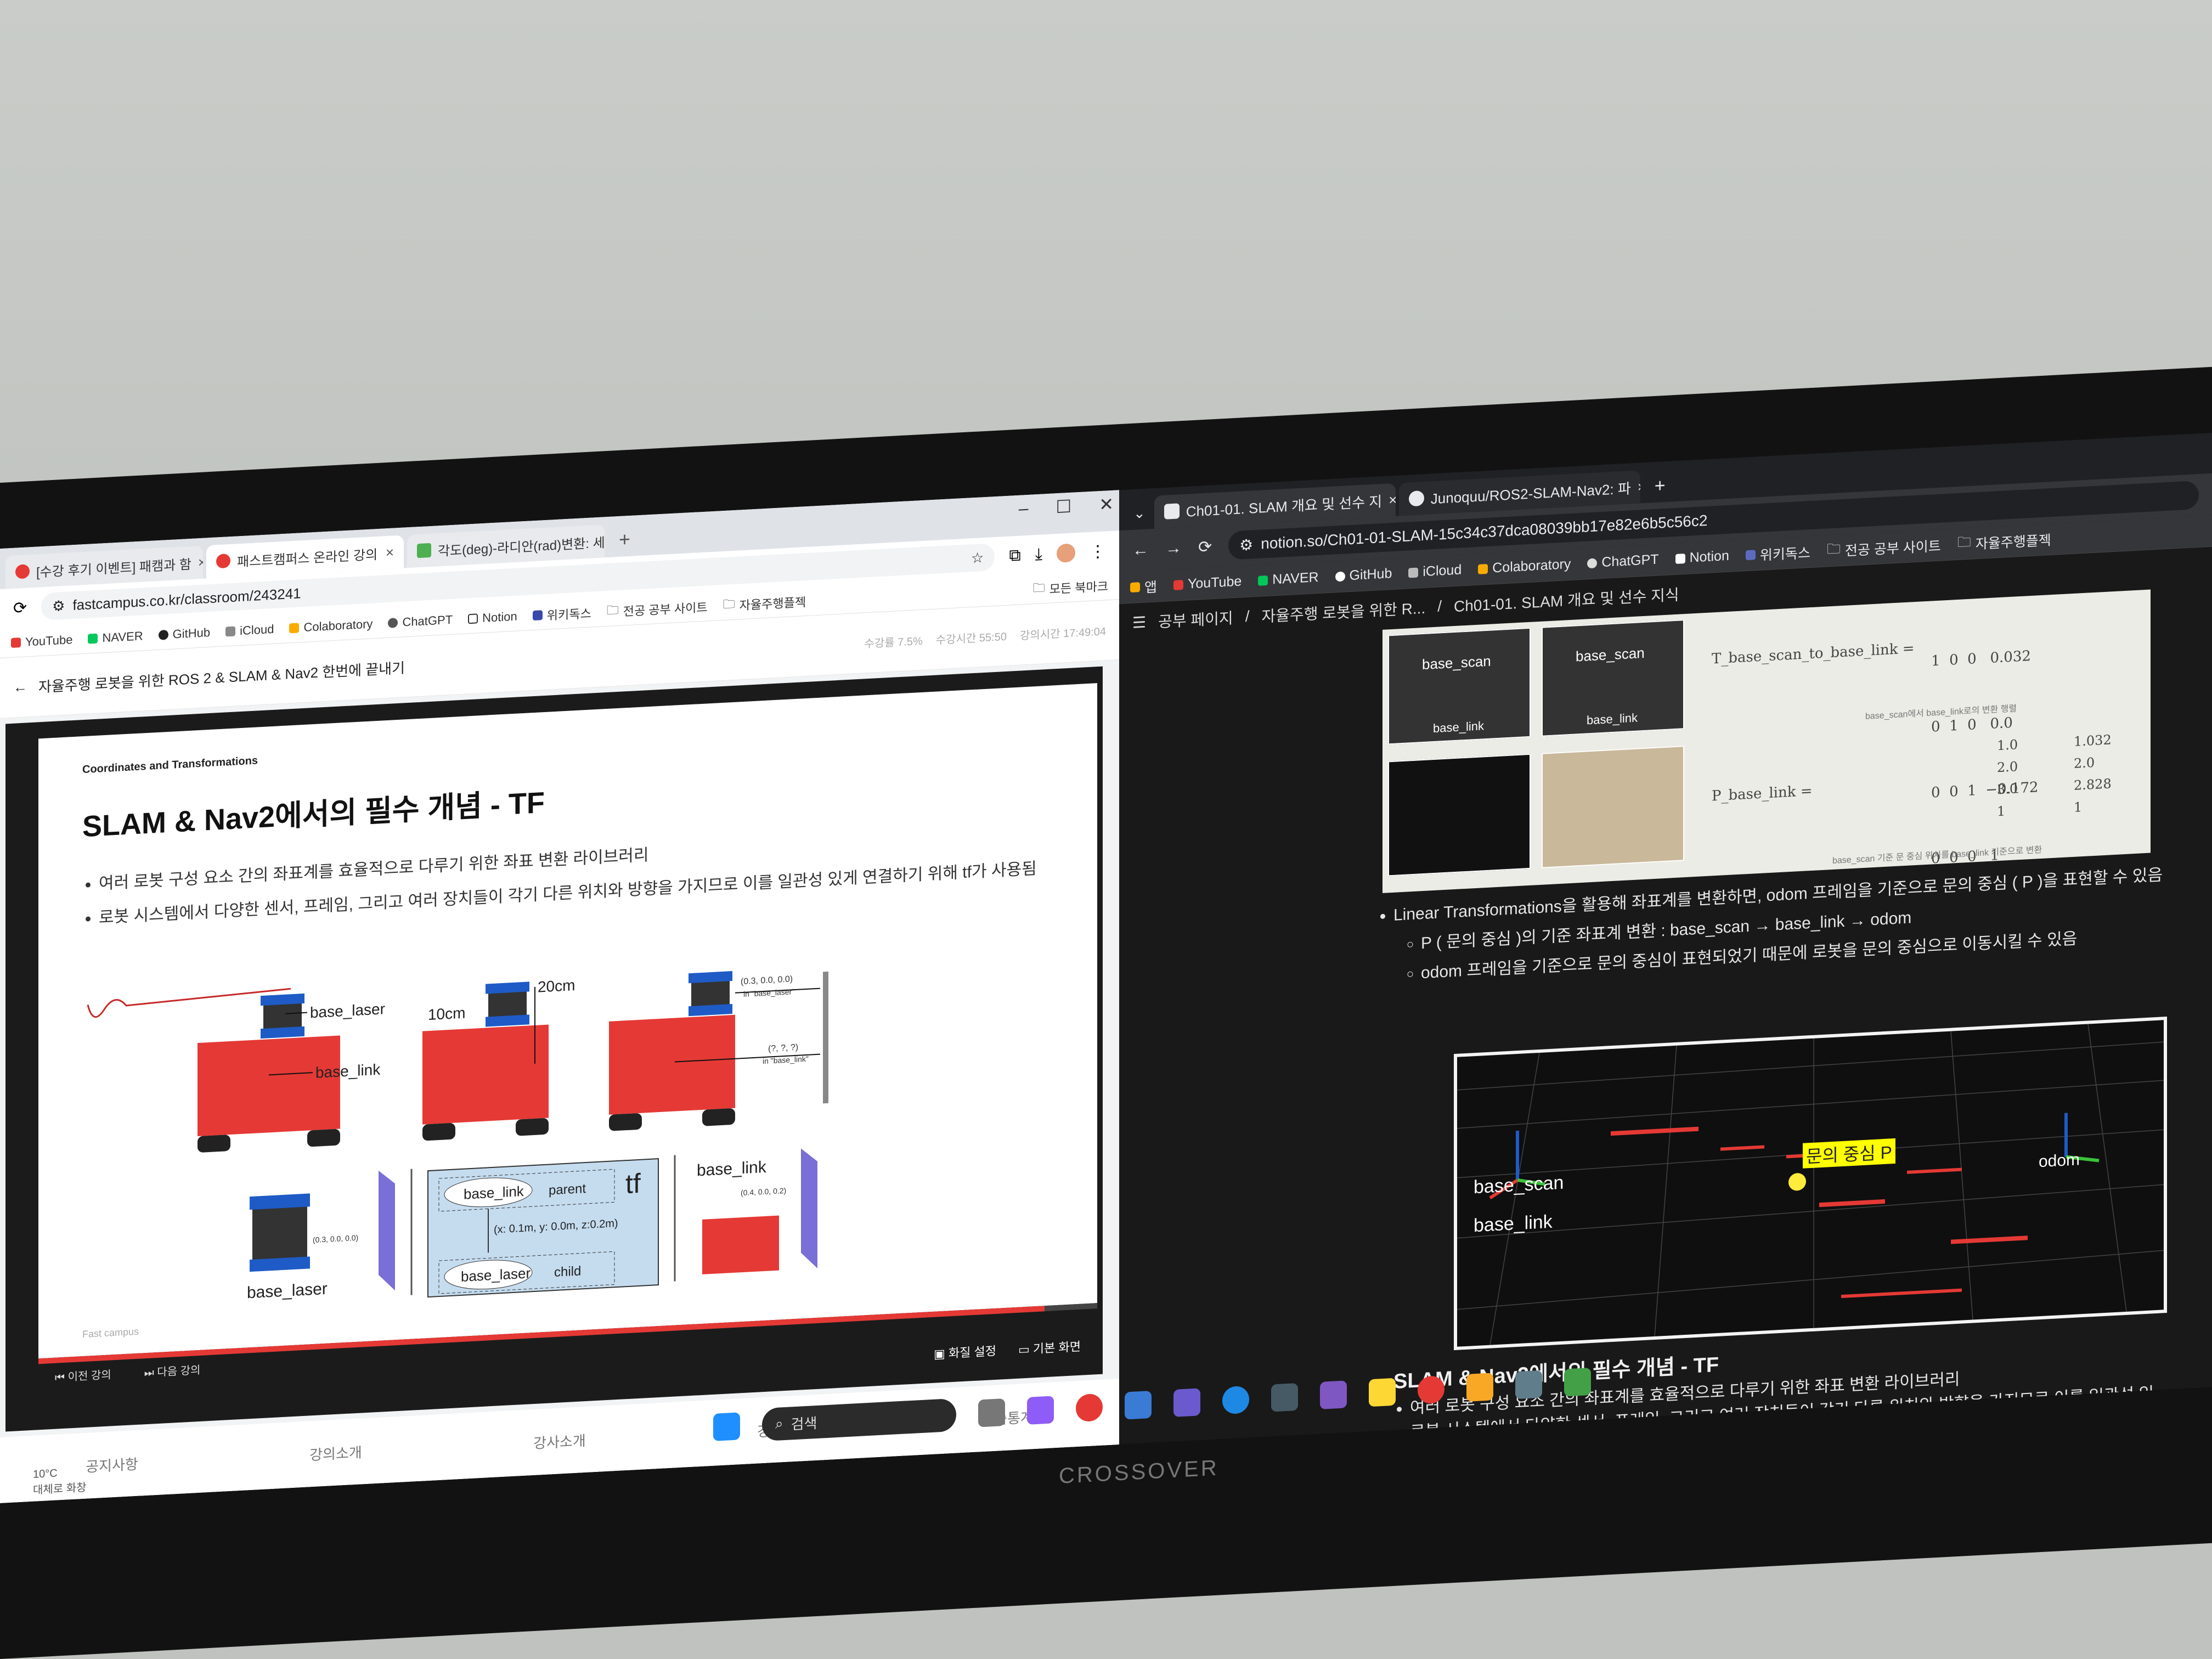 The image size is (2212, 1659). What do you see at coordinates (1333, 1394) in the screenshot?
I see `visual-studio-icon` at bounding box center [1333, 1394].